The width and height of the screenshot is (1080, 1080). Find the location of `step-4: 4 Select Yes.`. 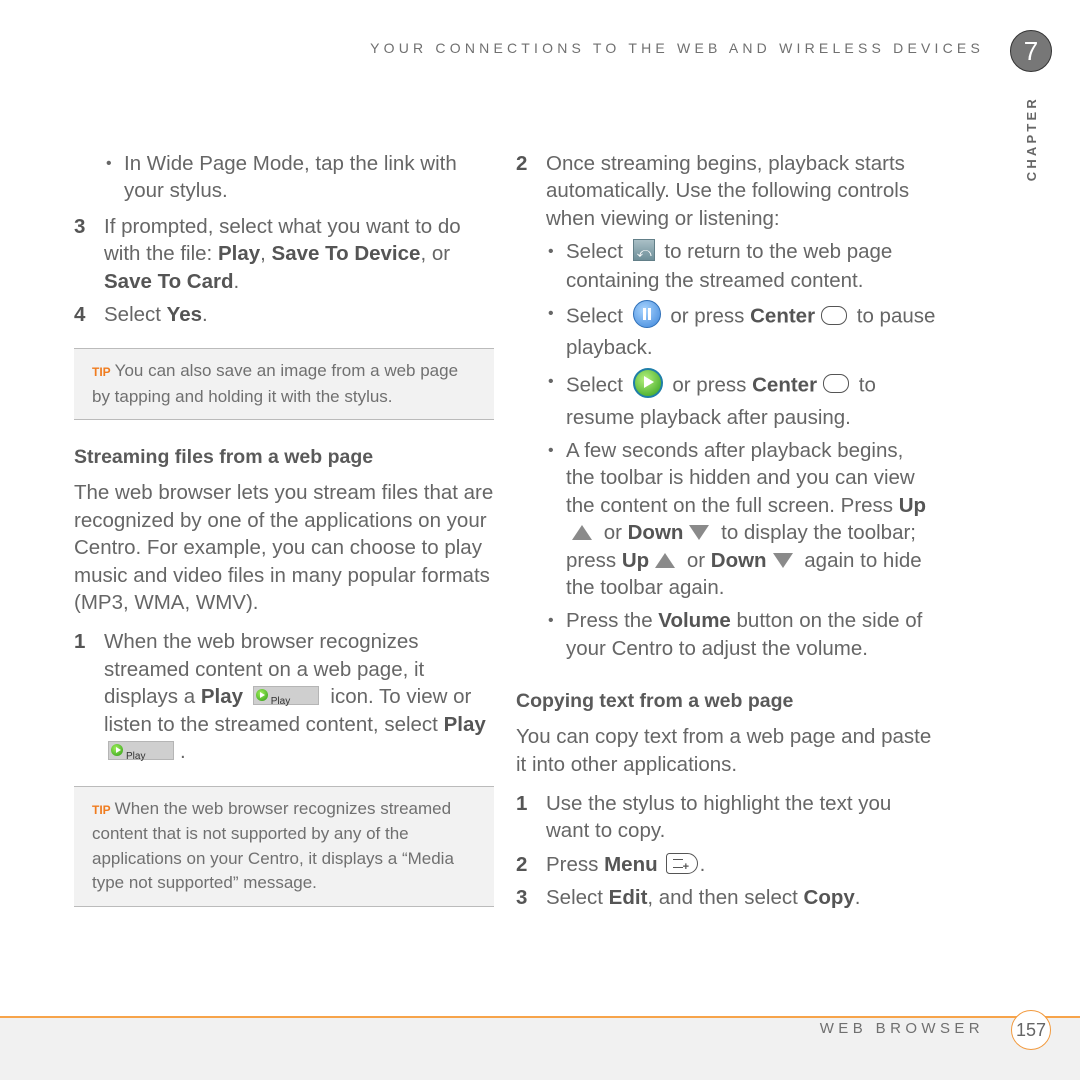

step-4: 4 Select Yes. is located at coordinates (284, 314).